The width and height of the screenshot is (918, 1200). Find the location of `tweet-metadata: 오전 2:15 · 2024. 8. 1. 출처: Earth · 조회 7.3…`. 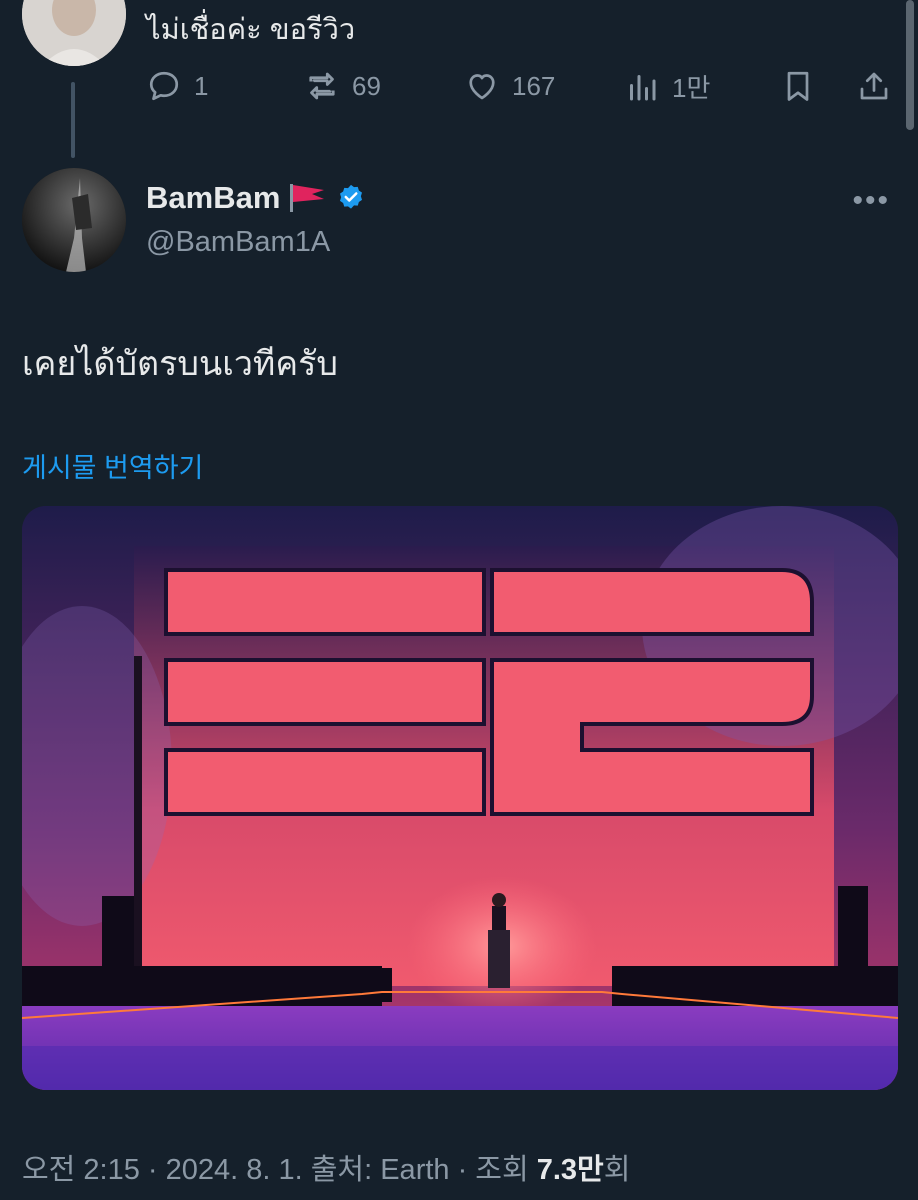

tweet-metadata: 오전 2:15 · 2024. 8. 1. 출처: Earth · 조회 7.3… is located at coordinates (326, 1167).